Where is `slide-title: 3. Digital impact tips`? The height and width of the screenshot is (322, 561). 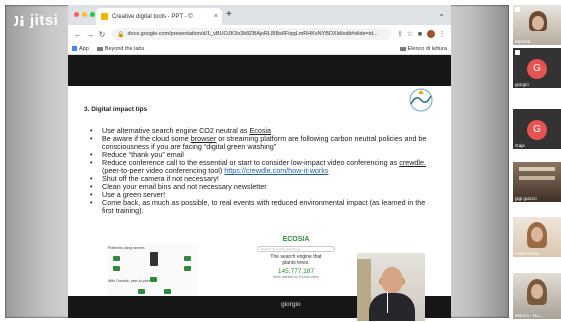
slide-title: 3. Digital impact tips is located at coordinates (115, 109).